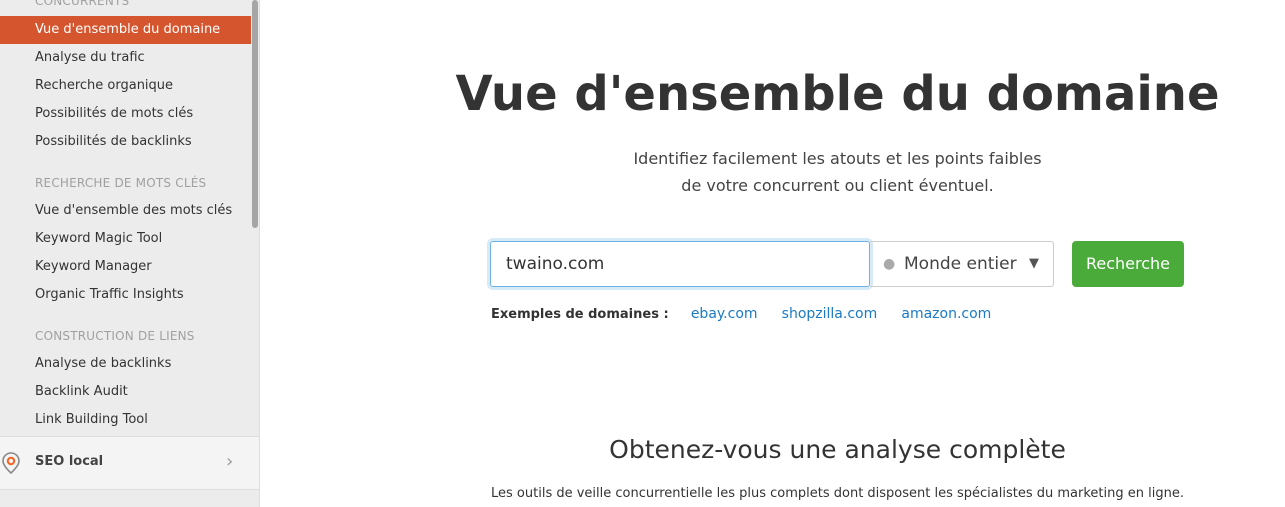 The width and height of the screenshot is (1285, 507). I want to click on chevron-right-icon: ›, so click(230, 461).